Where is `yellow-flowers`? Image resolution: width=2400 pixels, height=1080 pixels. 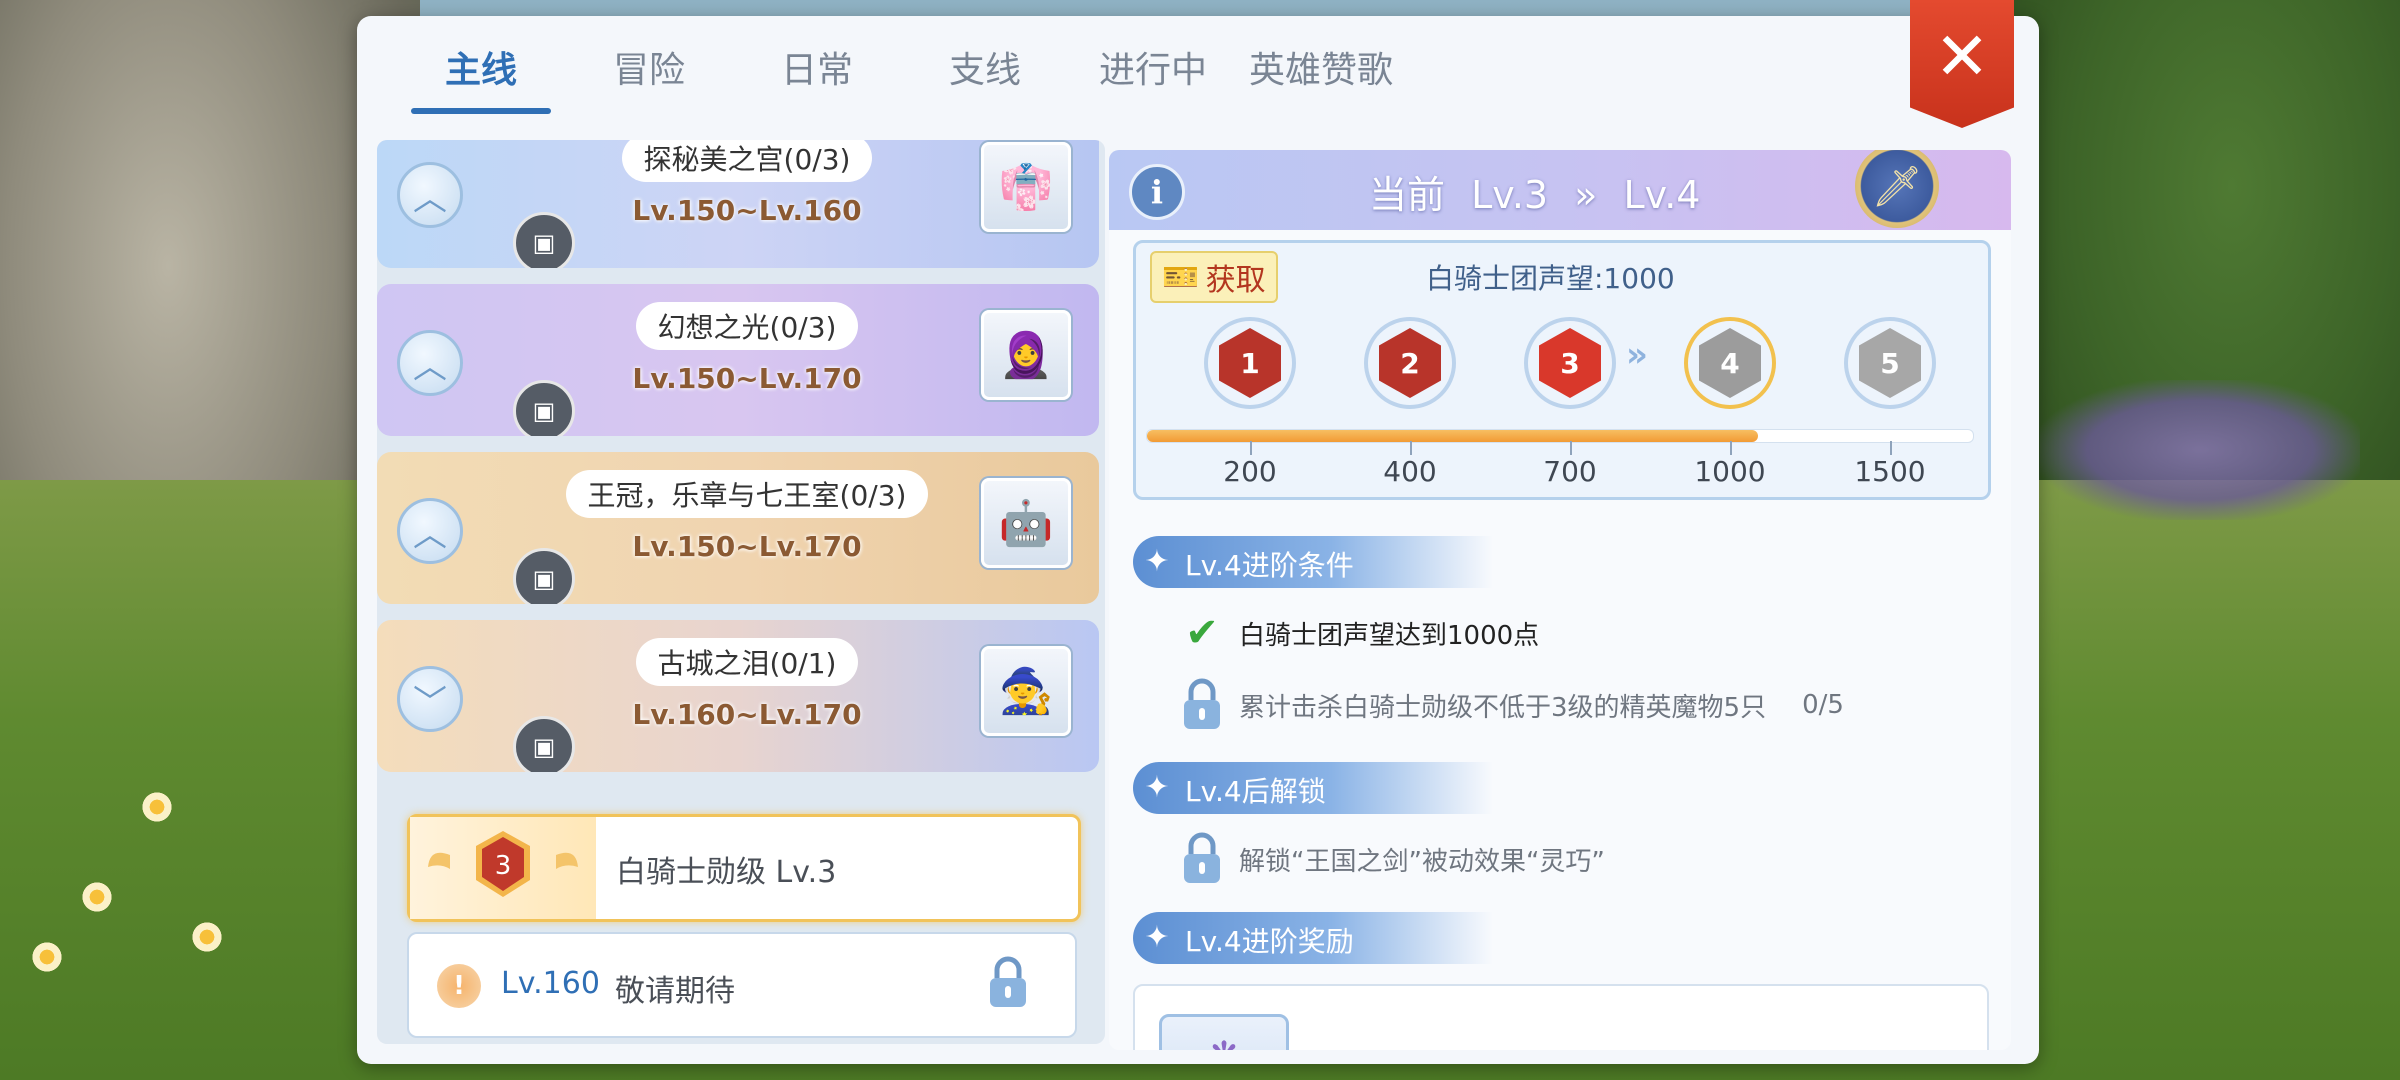 yellow-flowers is located at coordinates (180, 880).